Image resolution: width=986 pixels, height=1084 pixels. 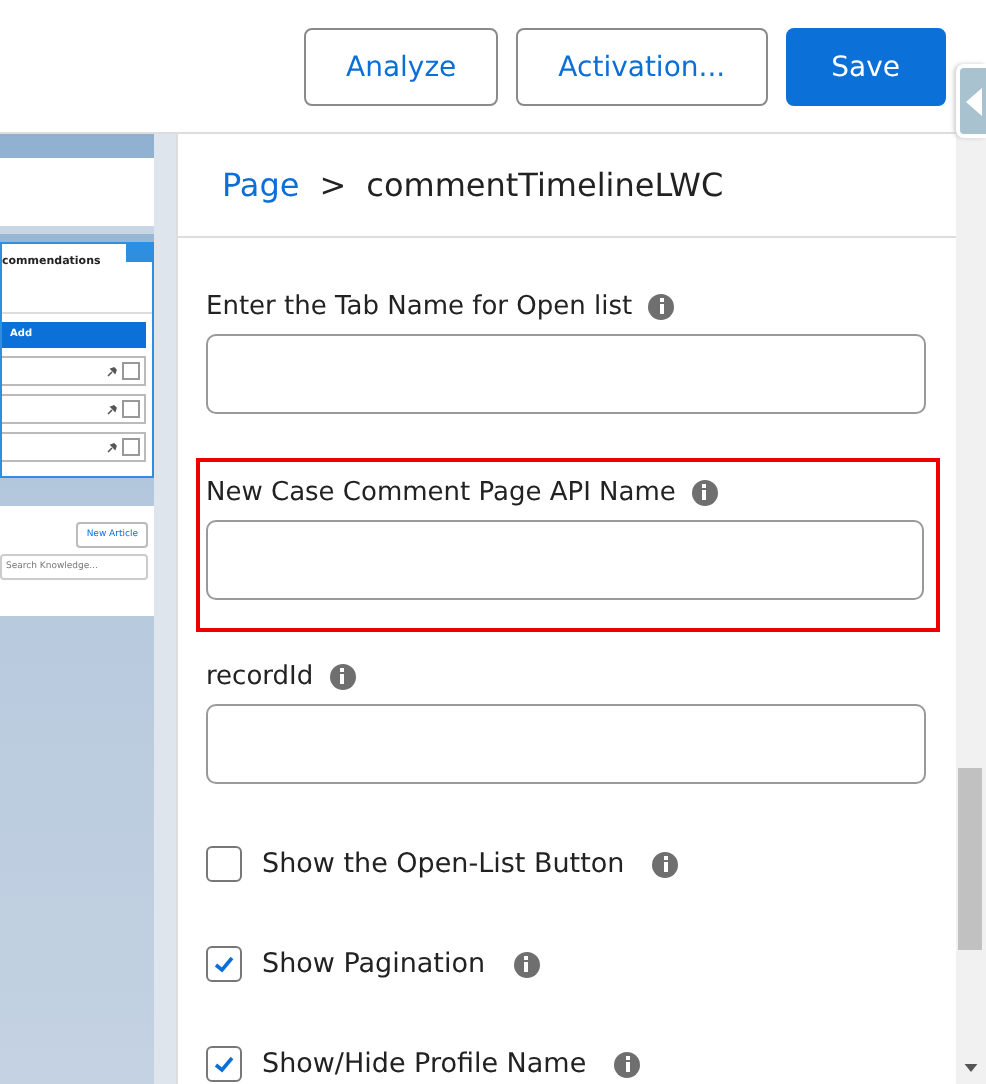 What do you see at coordinates (165, 609) in the screenshot?
I see `canvas-scrollbar` at bounding box center [165, 609].